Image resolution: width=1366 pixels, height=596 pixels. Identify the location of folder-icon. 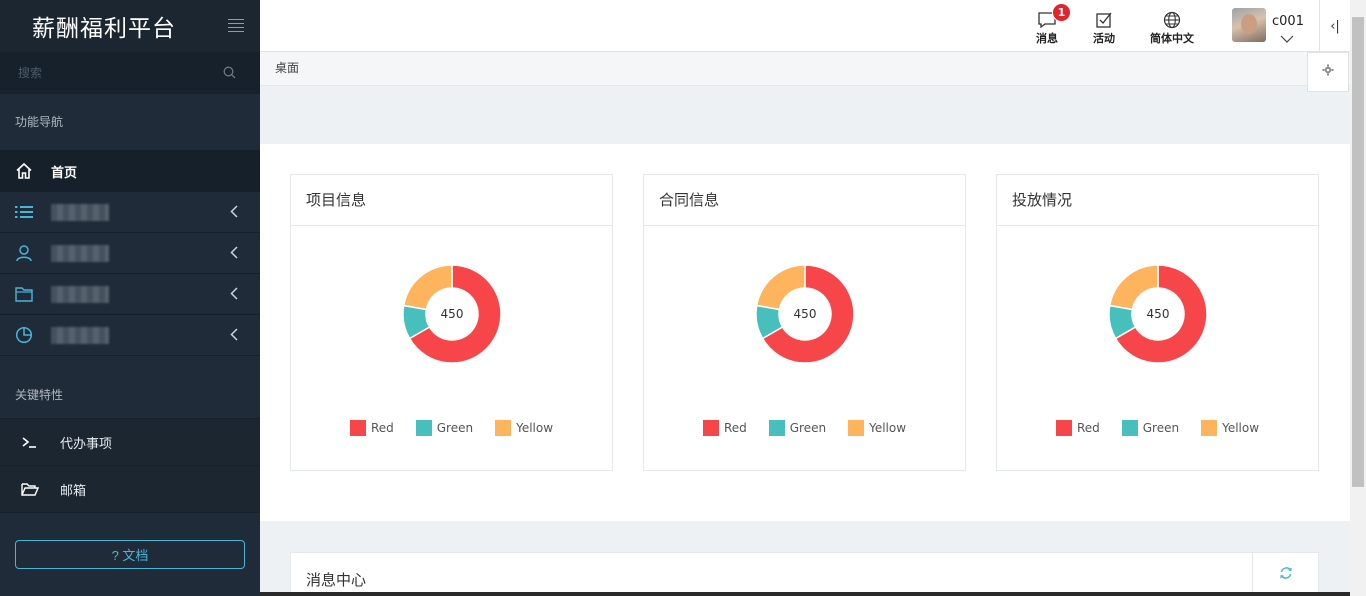
(24, 294).